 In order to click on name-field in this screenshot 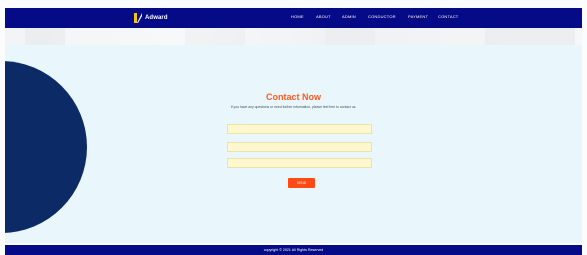, I will do `click(299, 129)`.